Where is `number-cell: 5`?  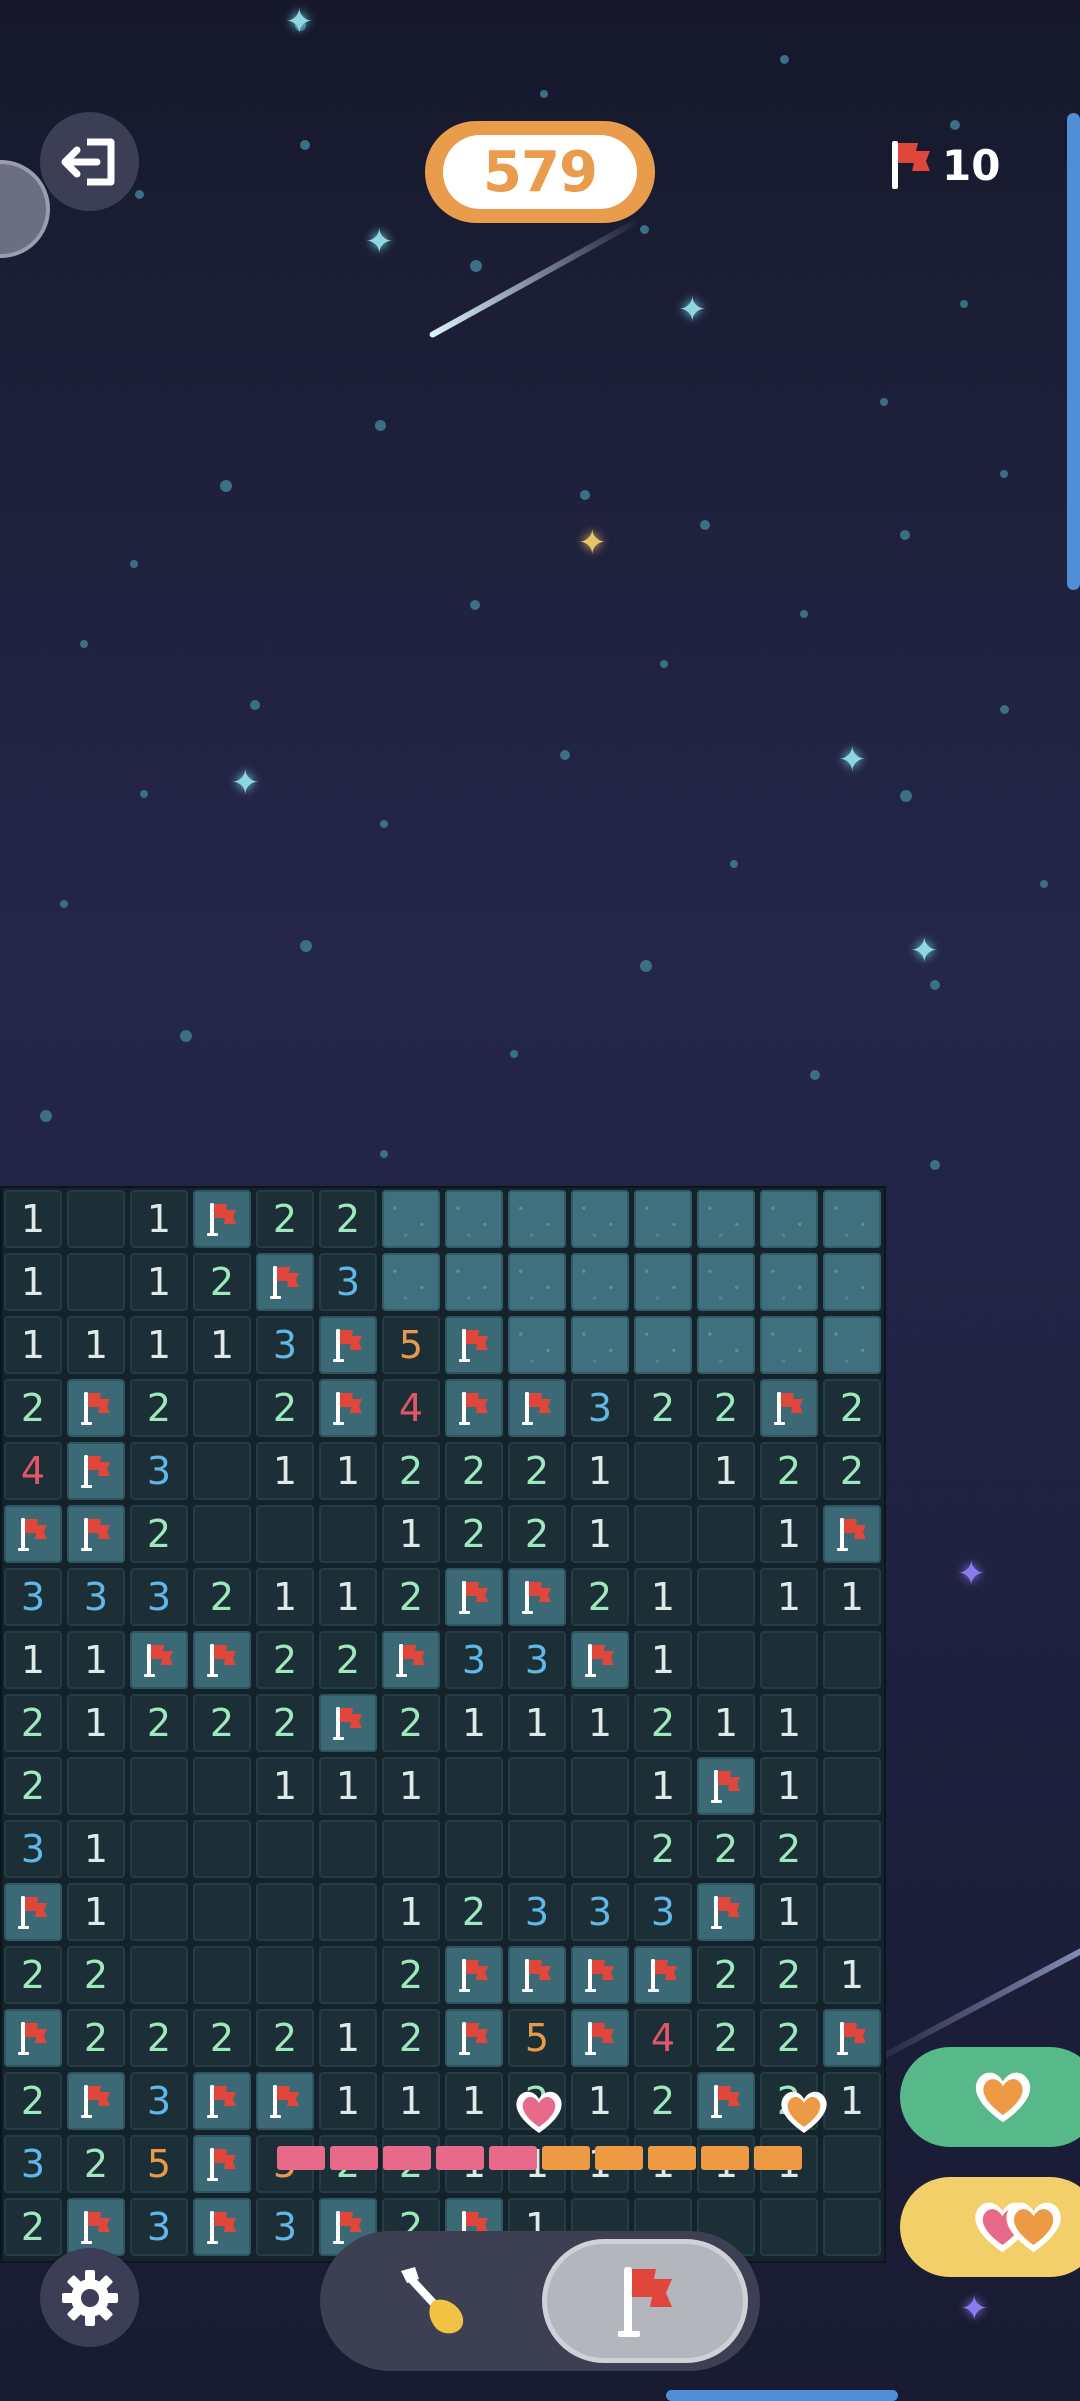 number-cell: 5 is located at coordinates (537, 2038).